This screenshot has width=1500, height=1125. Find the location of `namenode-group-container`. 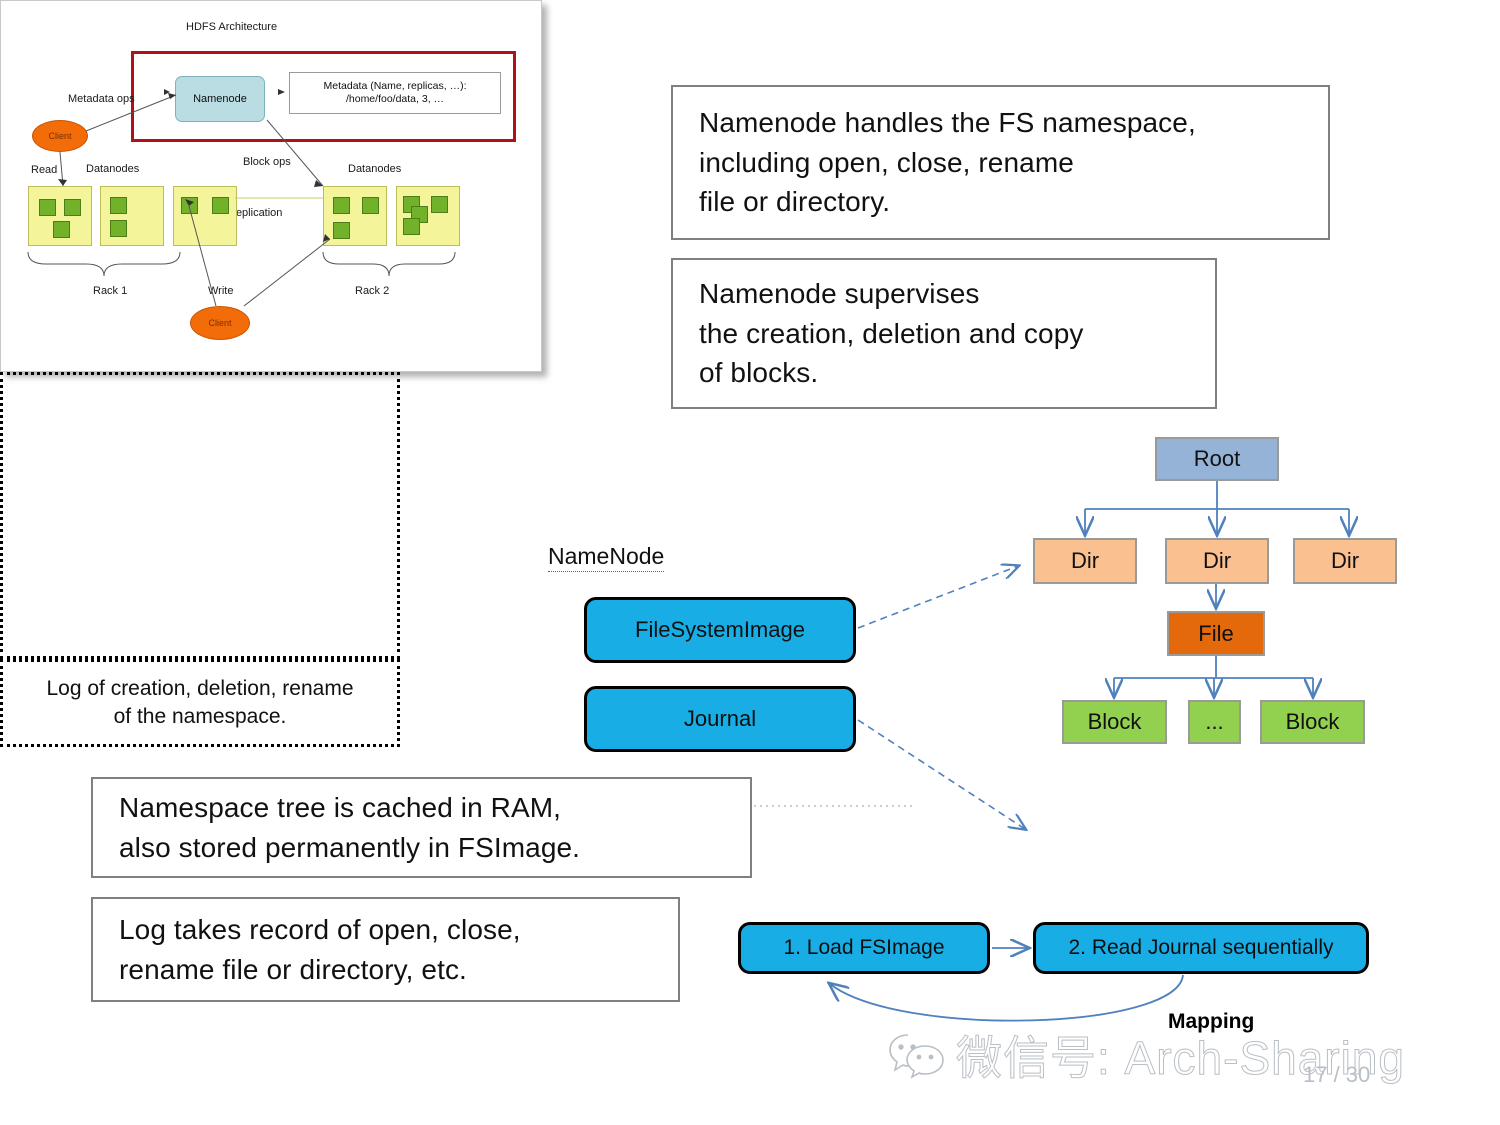

namenode-group-container is located at coordinates (200, 515).